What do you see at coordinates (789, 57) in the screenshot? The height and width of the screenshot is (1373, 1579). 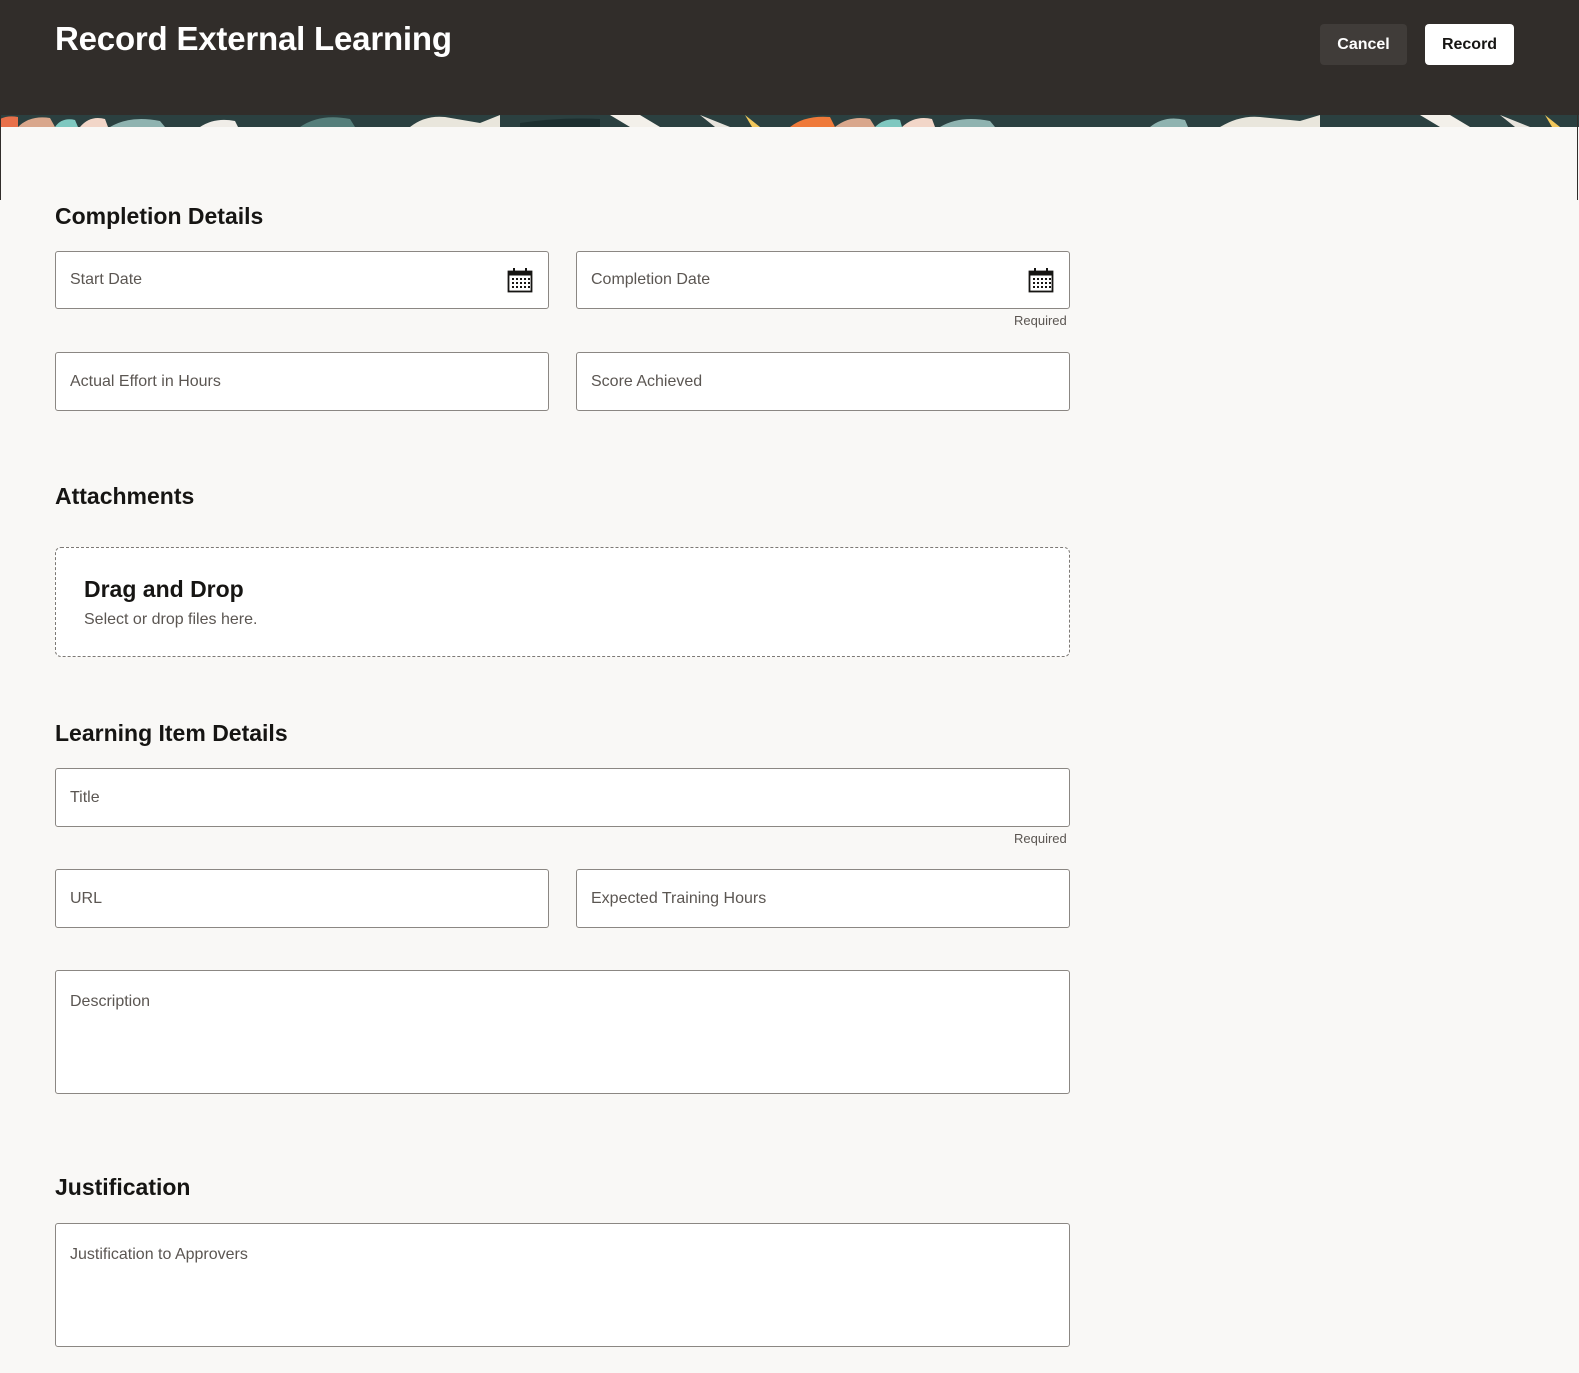 I see `page-header: Record External Learning Cancel Record` at bounding box center [789, 57].